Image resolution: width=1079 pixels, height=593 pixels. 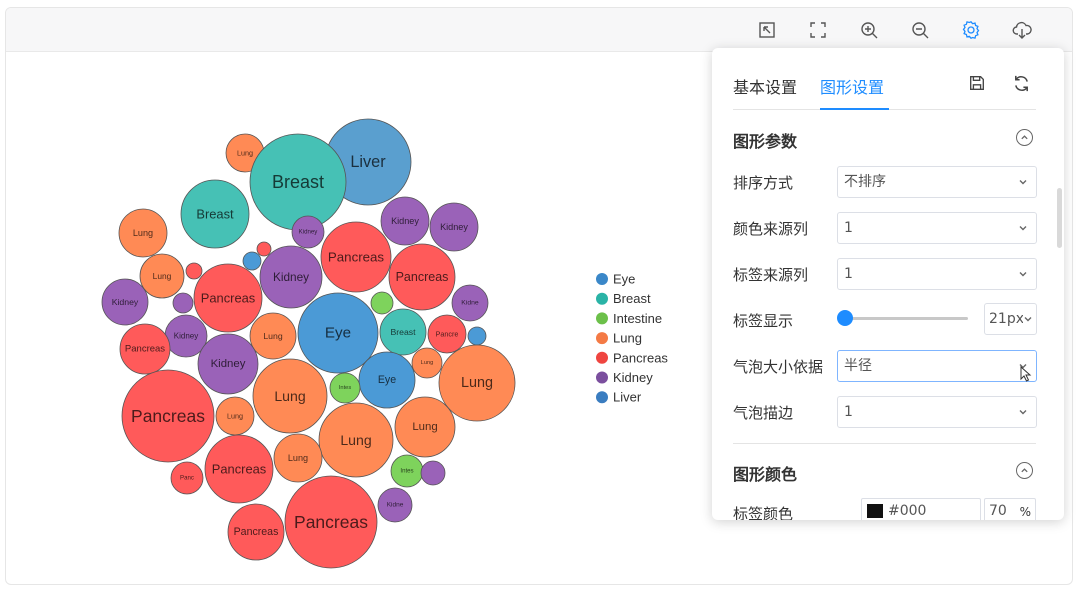 I want to click on tab-chart-settings: 图形设置, so click(x=852, y=86).